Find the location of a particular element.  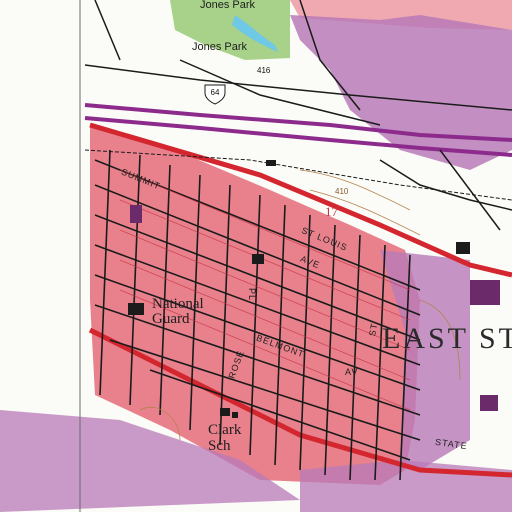

pl-label: PL is located at coordinates (252, 294).